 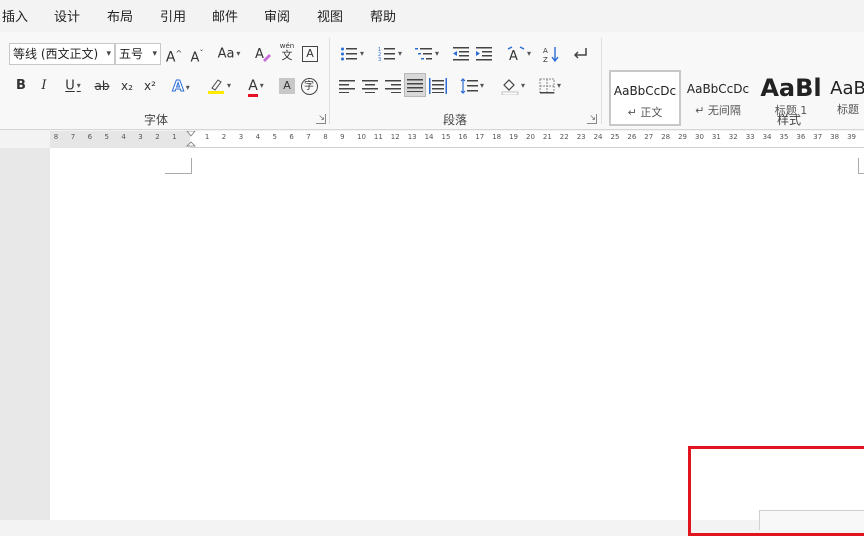 I want to click on superscript-icon: x², so click(x=150, y=86).